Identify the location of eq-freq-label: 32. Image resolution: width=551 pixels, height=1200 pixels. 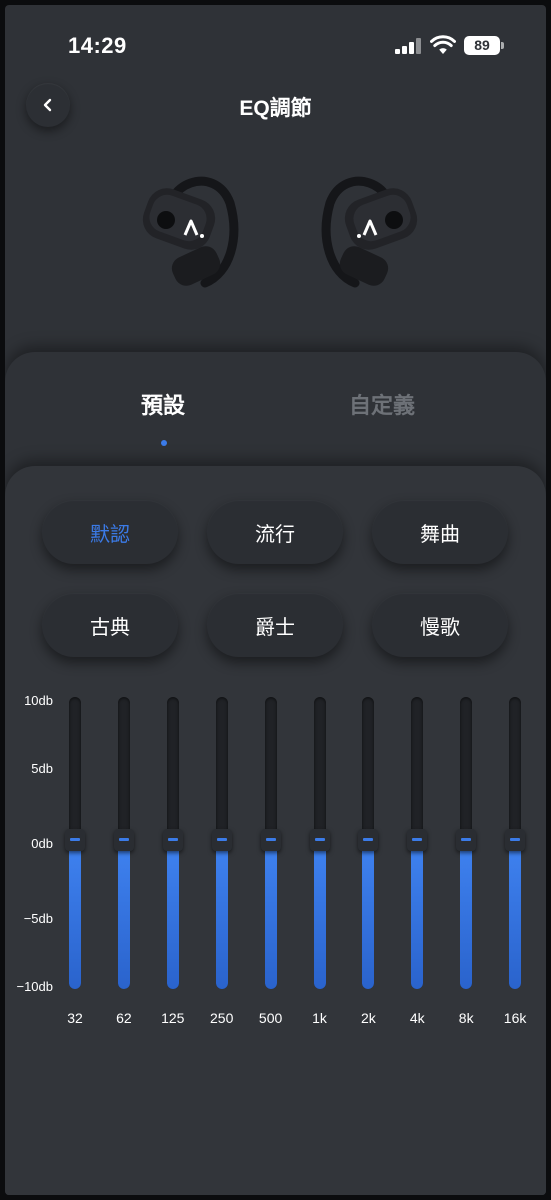
(75, 1018).